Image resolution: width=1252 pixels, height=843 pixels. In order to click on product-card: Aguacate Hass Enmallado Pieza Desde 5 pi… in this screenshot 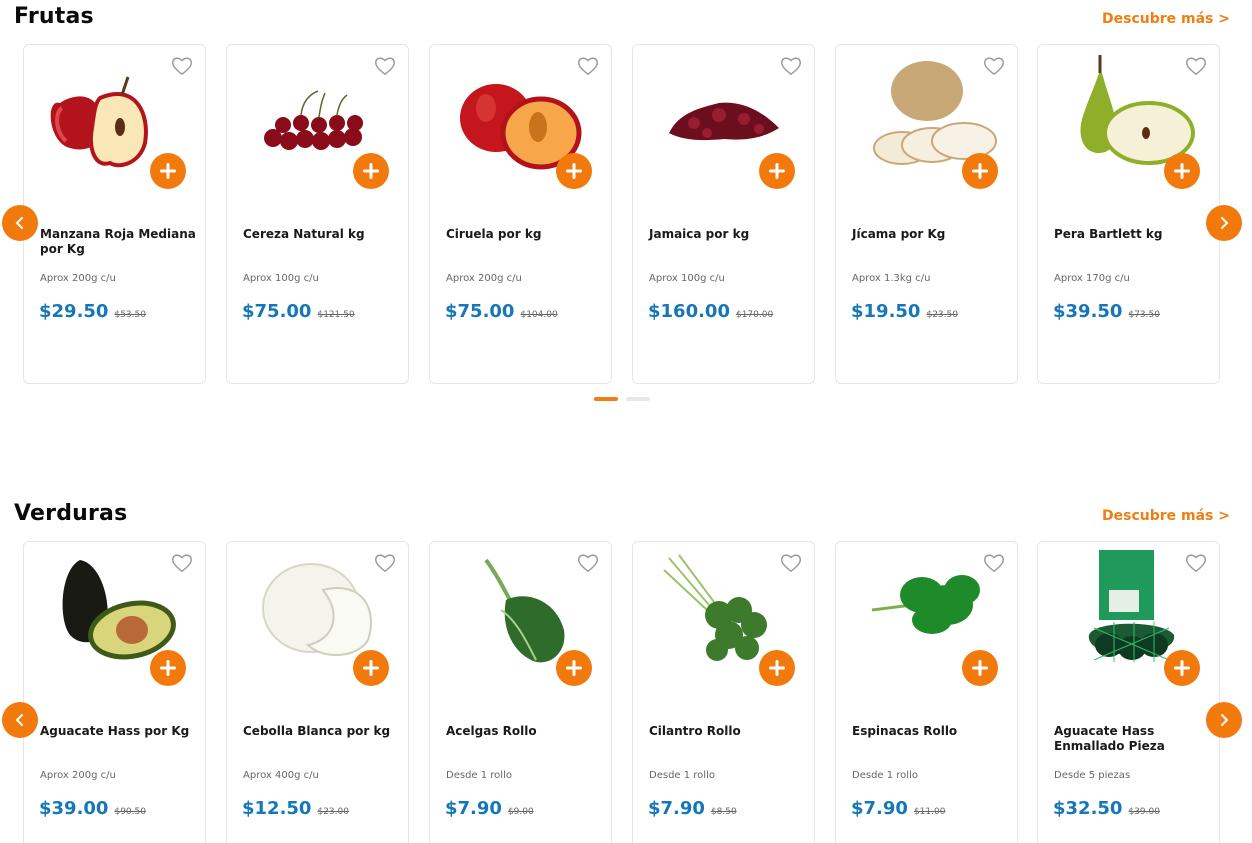, I will do `click(1128, 692)`.